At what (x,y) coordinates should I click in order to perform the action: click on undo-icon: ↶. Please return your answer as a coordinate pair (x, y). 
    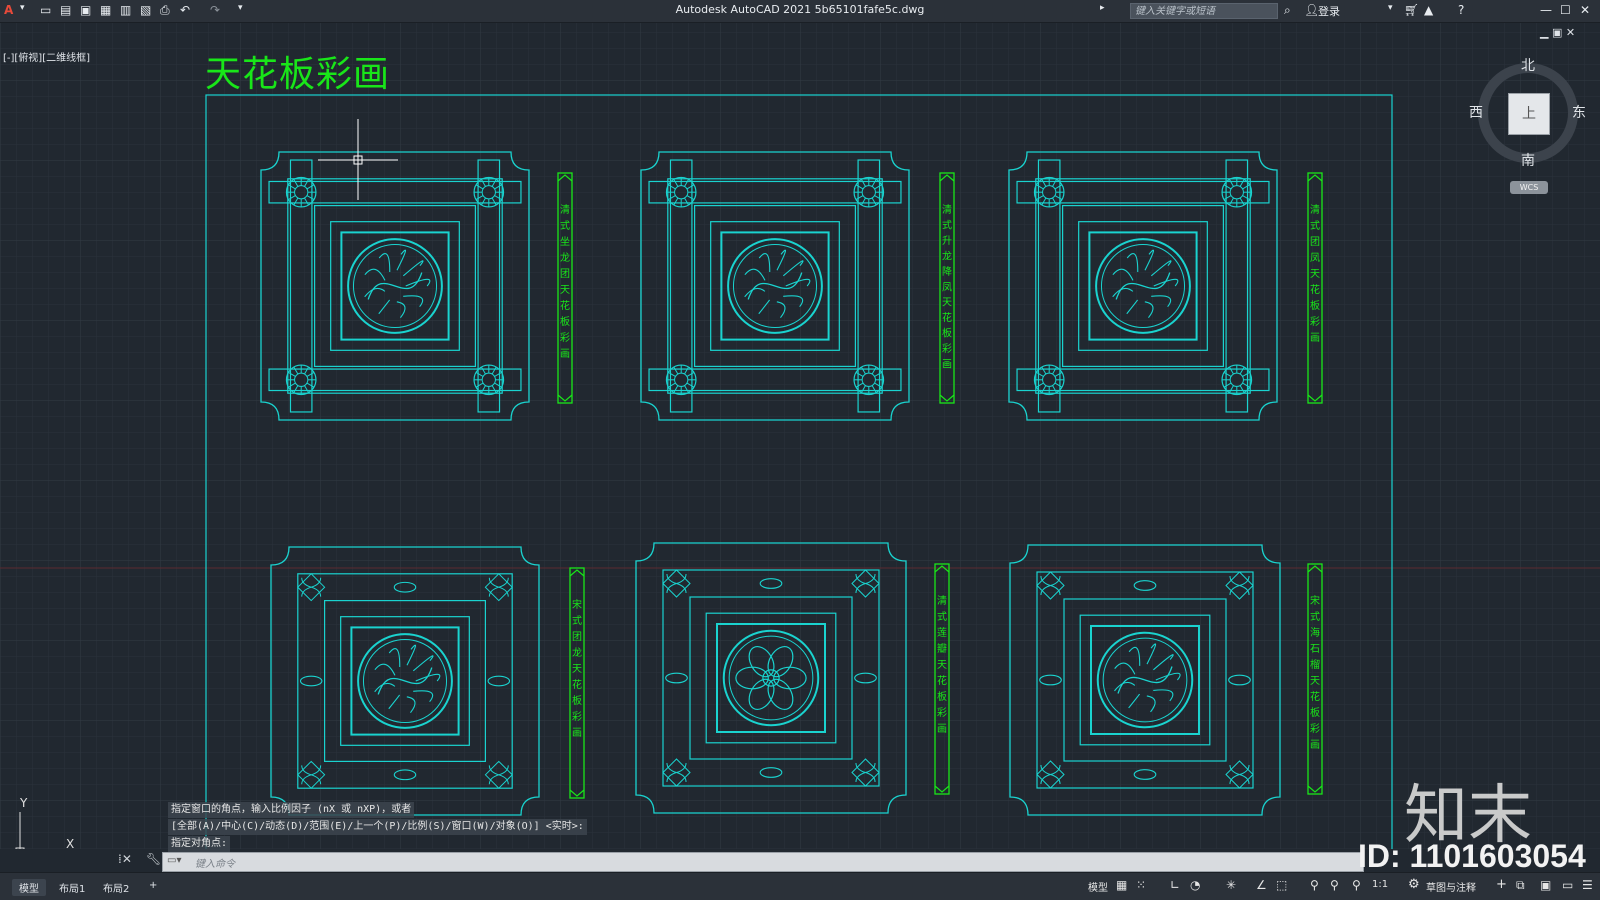
    Looking at the image, I should click on (185, 10).